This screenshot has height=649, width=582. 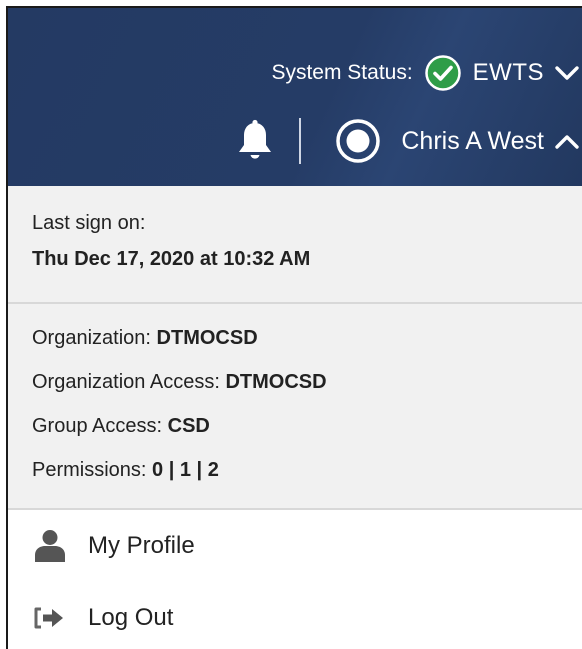 What do you see at coordinates (131, 617) in the screenshot?
I see `log-out-label: Log Out` at bounding box center [131, 617].